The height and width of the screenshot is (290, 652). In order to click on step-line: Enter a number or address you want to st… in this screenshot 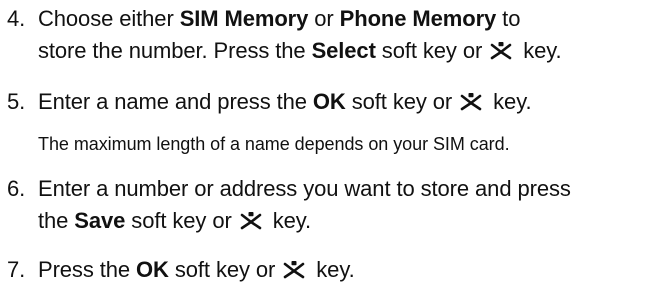, I will do `click(304, 188)`.